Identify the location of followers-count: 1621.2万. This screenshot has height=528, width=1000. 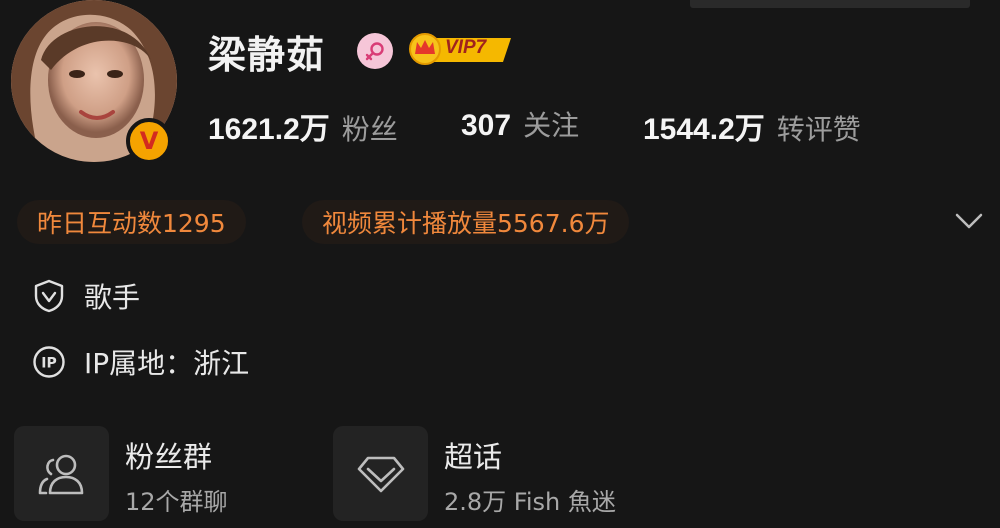
(269, 129).